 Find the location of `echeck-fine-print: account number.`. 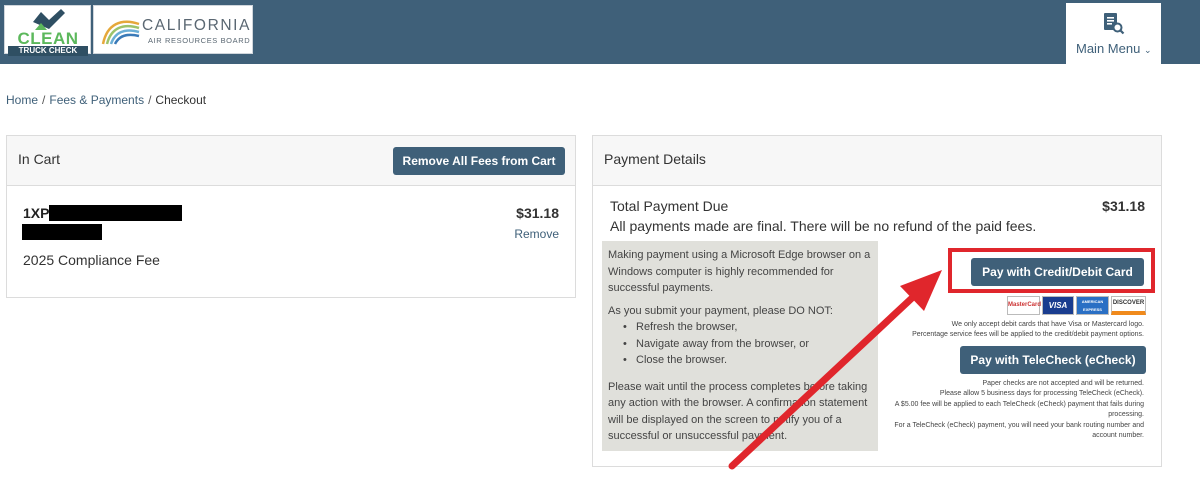

echeck-fine-print: account number. is located at coordinates (1118, 435).